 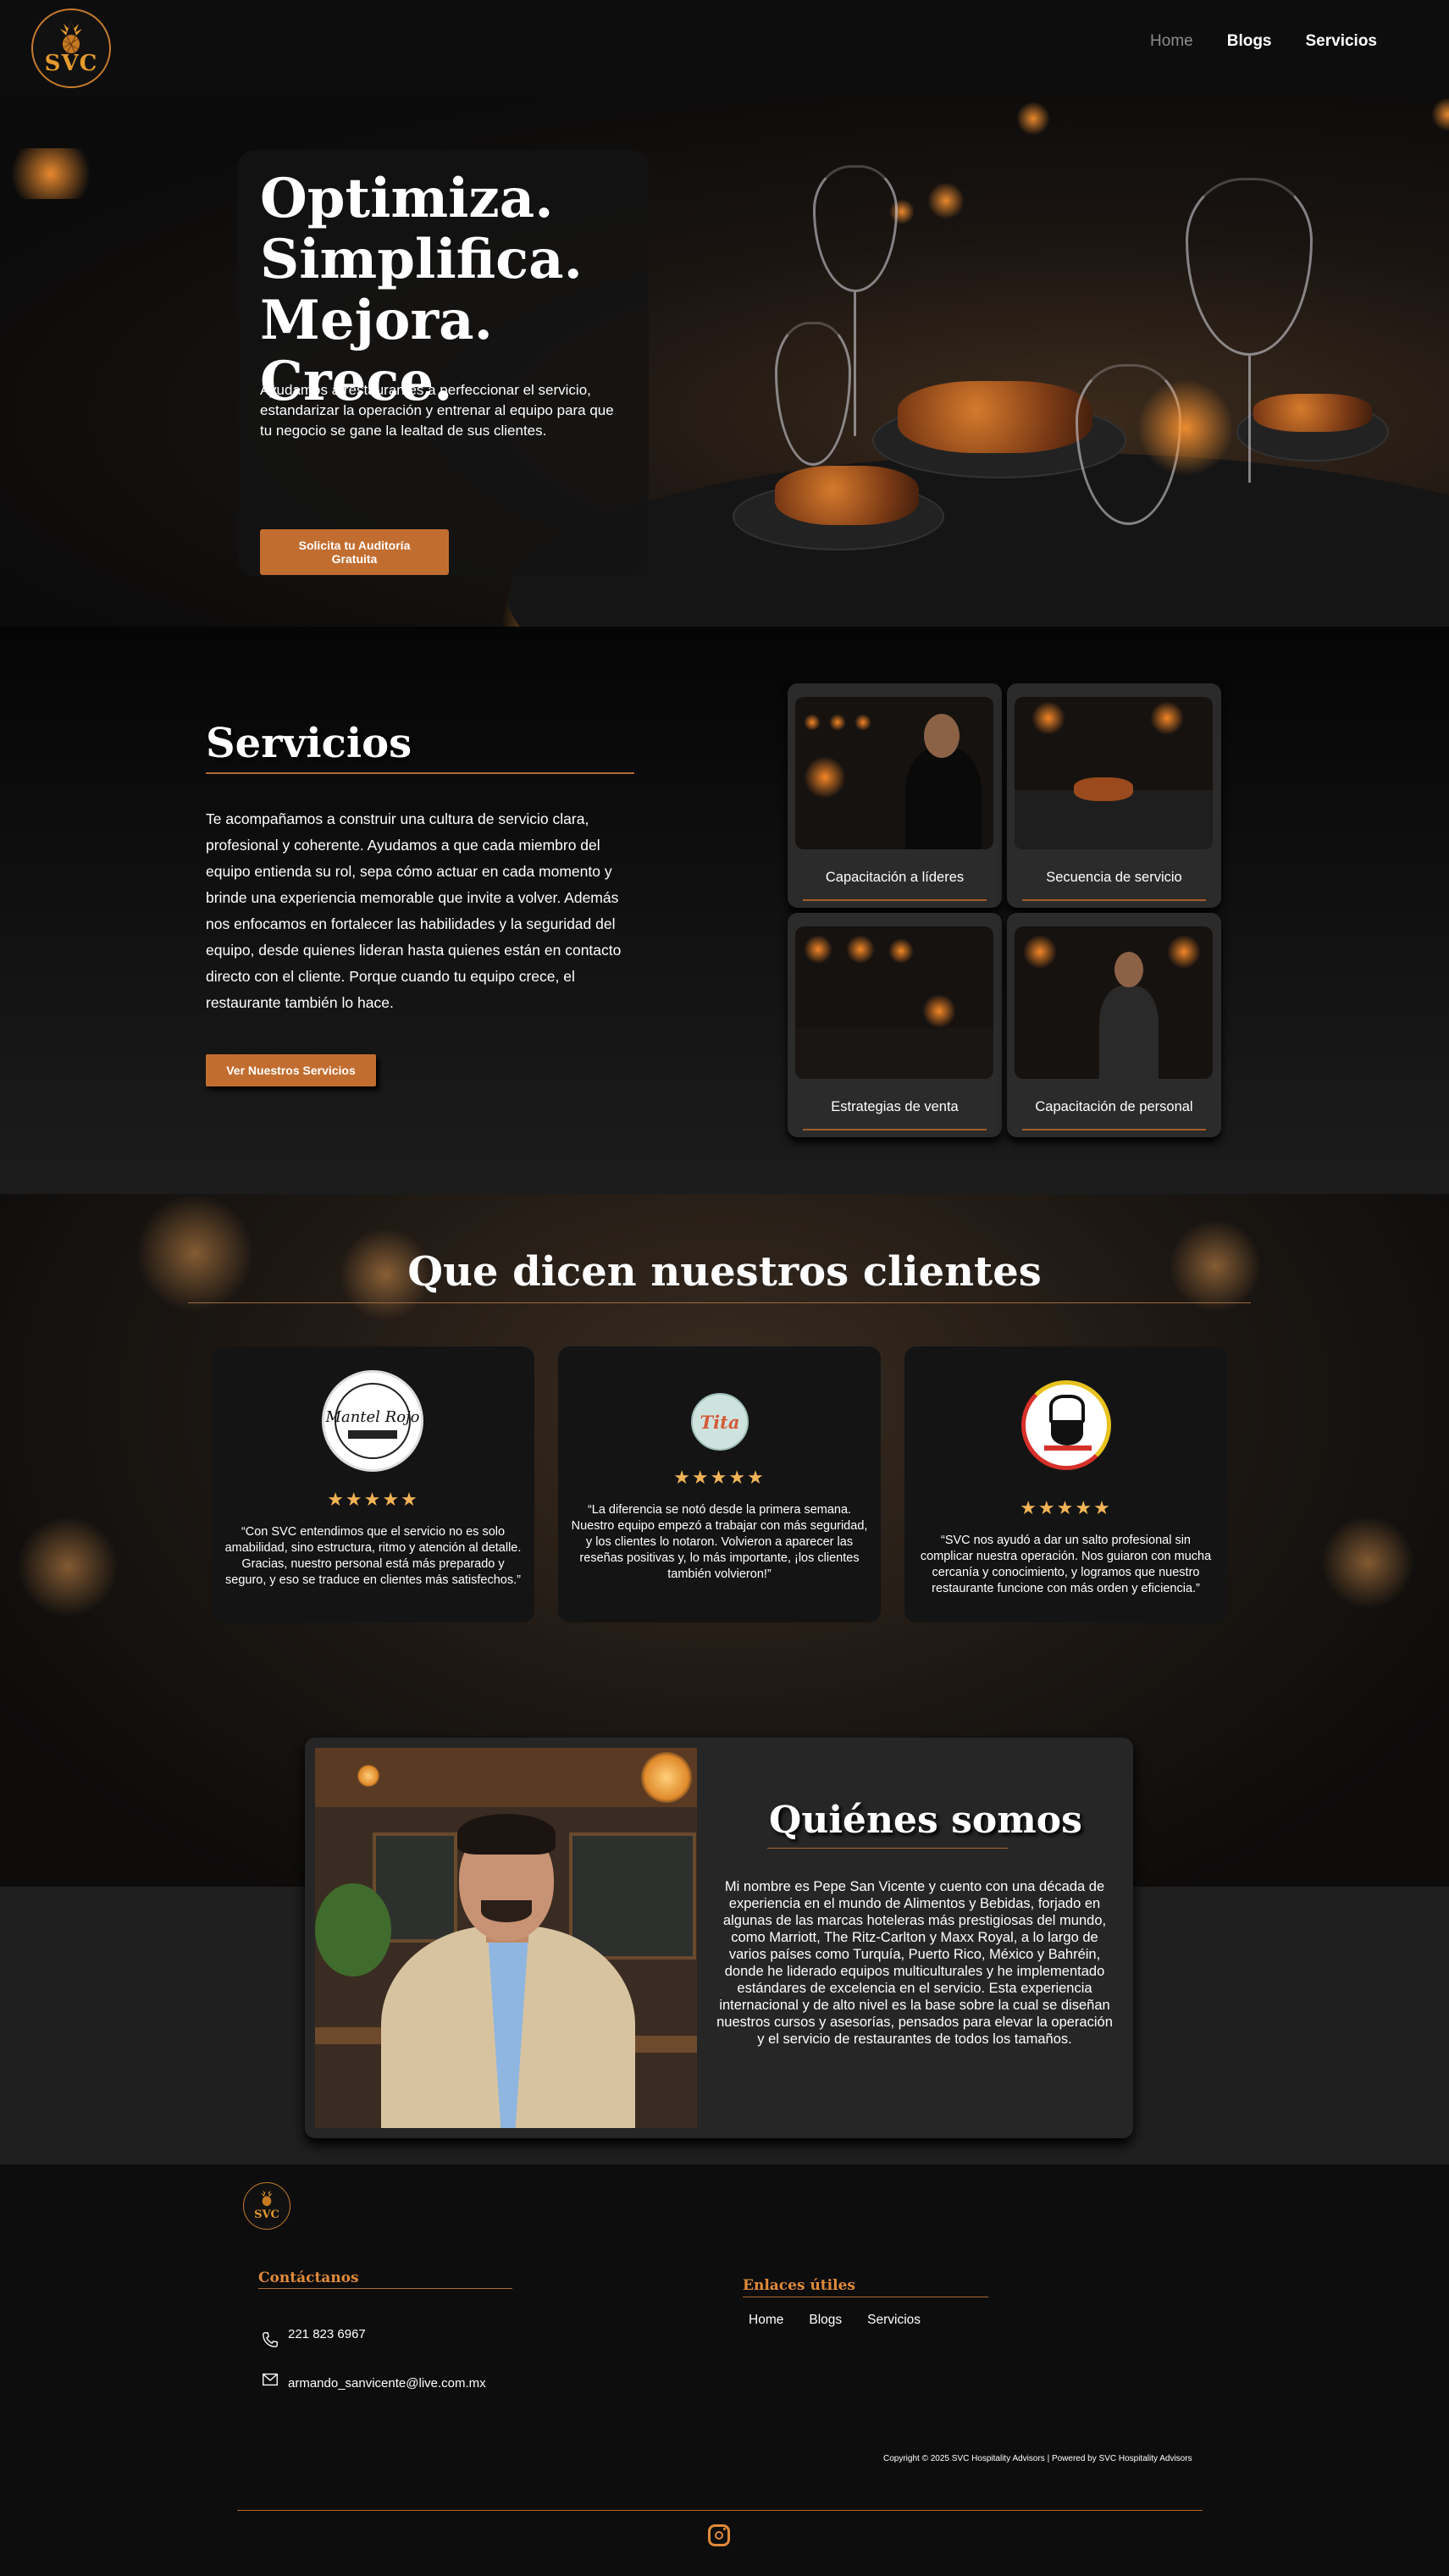 I want to click on wine-glass-photo, so click(x=894, y=1003).